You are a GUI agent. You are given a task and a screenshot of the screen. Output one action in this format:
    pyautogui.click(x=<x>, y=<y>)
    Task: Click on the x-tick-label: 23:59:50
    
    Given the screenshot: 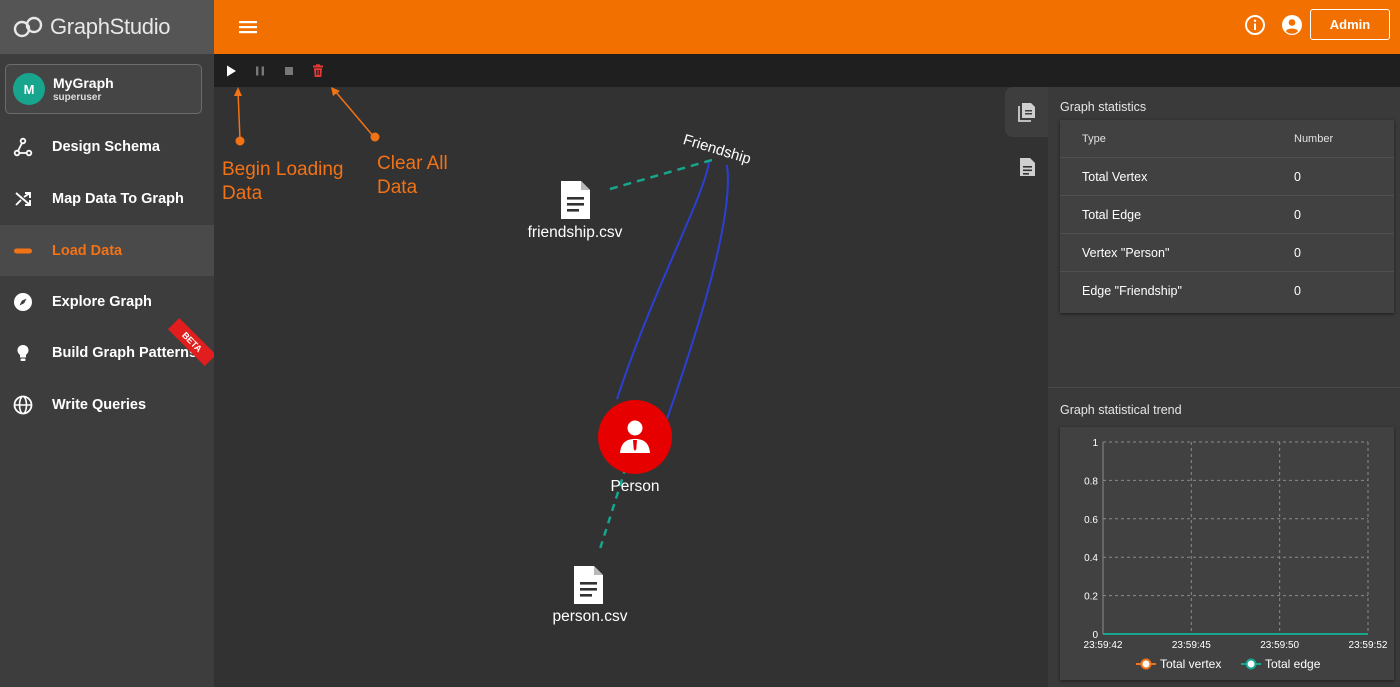 What is the action you would take?
    pyautogui.click(x=1279, y=645)
    